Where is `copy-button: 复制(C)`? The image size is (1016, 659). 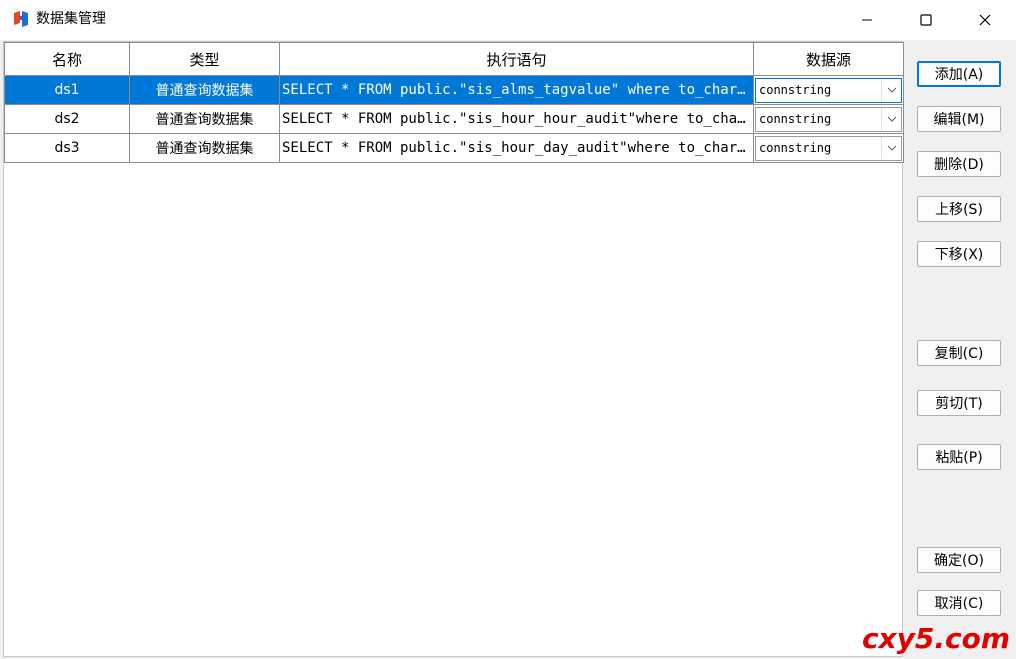 copy-button: 复制(C) is located at coordinates (959, 353).